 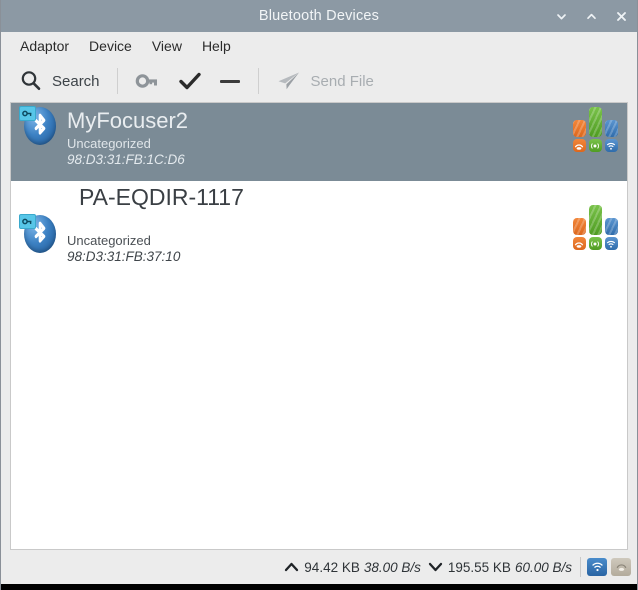 What do you see at coordinates (289, 81) in the screenshot?
I see `paper-plane-icon` at bounding box center [289, 81].